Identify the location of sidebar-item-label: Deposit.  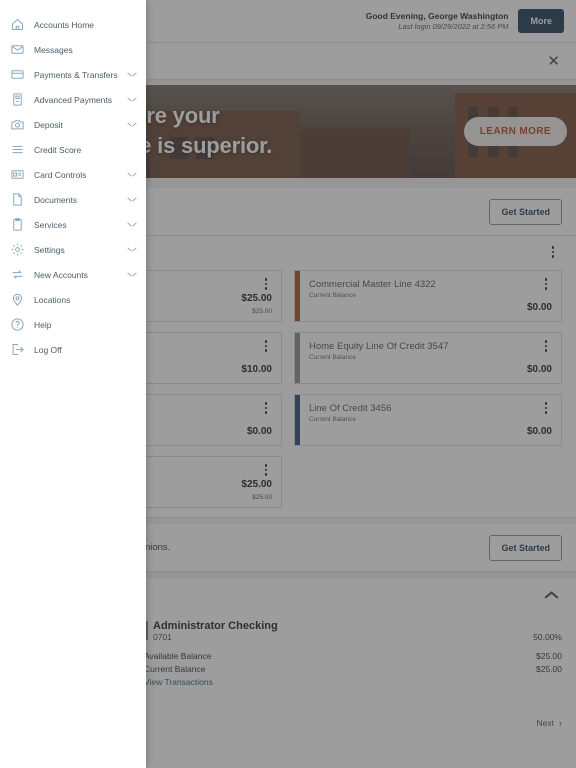
(48, 124).